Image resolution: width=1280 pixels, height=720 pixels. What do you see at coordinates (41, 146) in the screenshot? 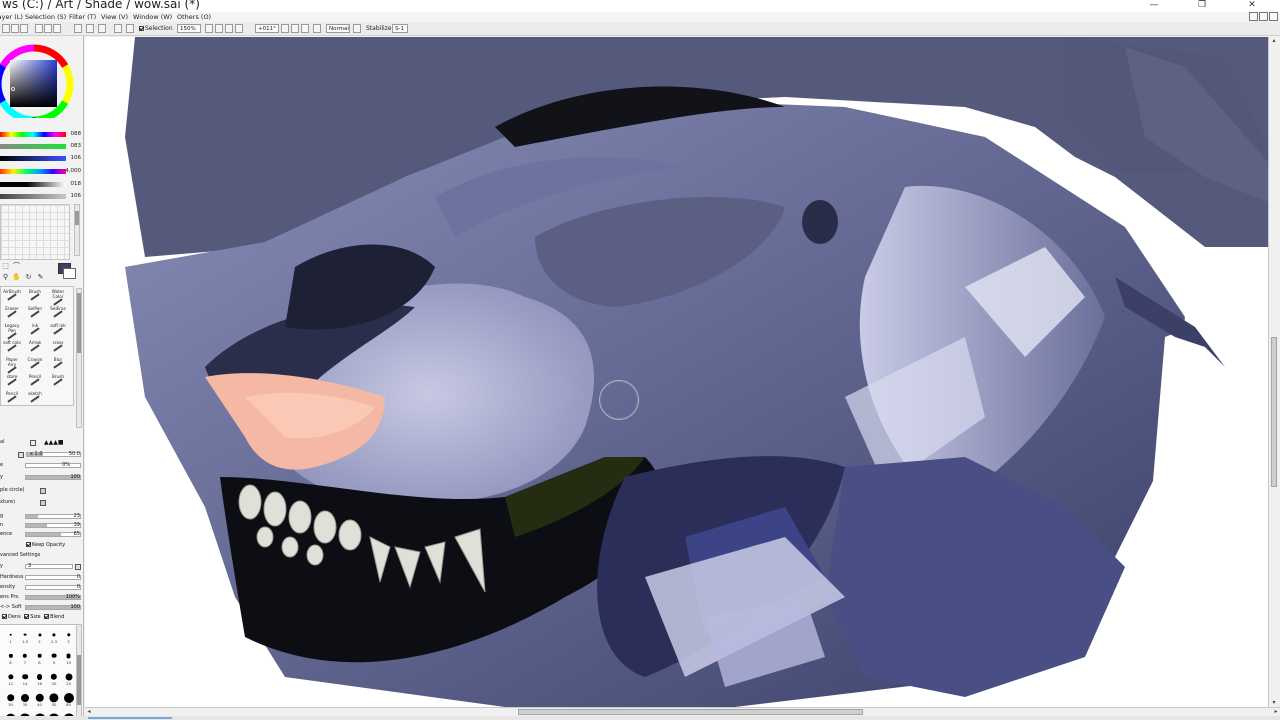
I see `saturation-slider: 083` at bounding box center [41, 146].